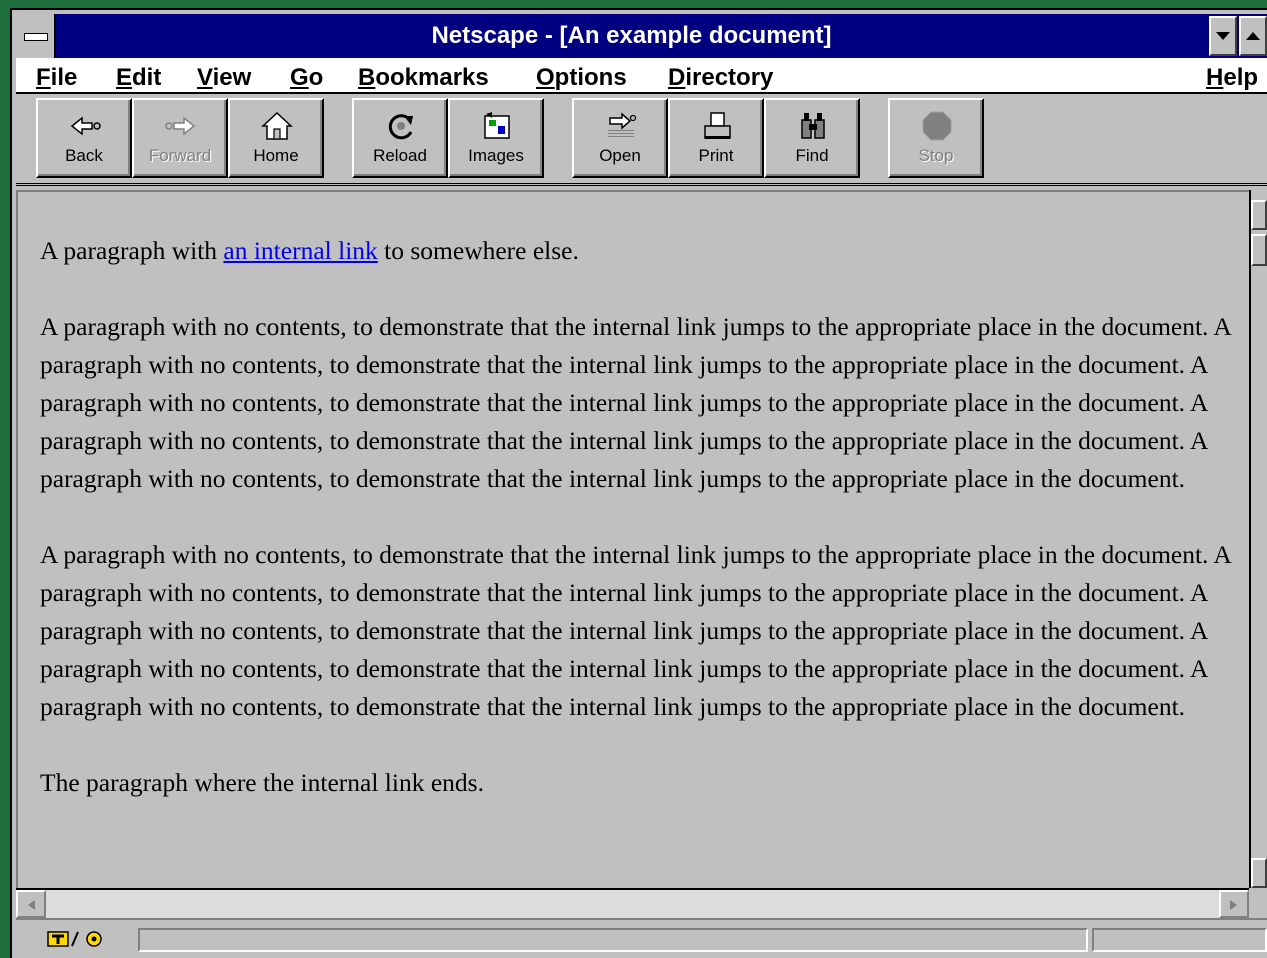 The width and height of the screenshot is (1267, 958). I want to click on scroll-left-button, so click(31, 904).